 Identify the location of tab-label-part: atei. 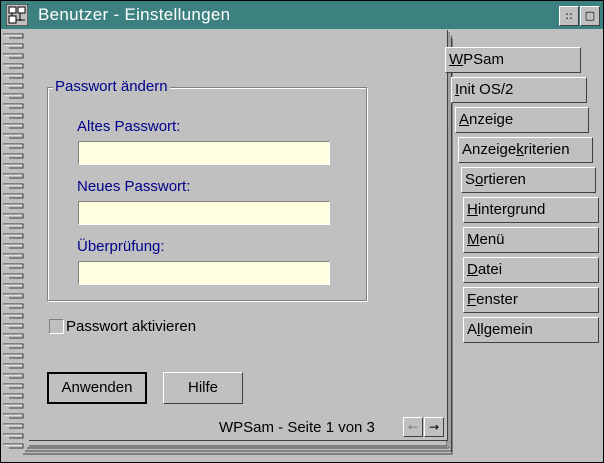
(490, 269).